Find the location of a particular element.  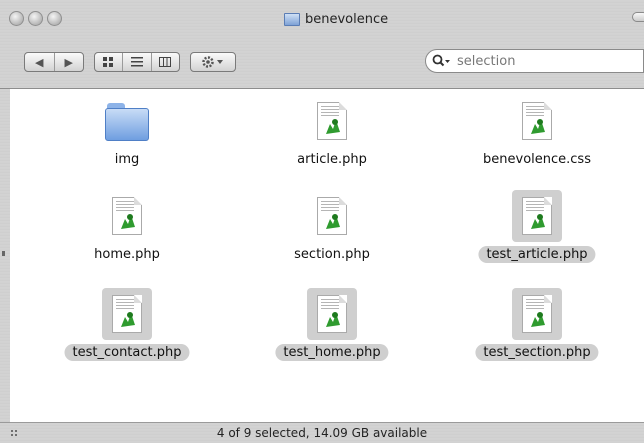

action-menu-button is located at coordinates (213, 62).